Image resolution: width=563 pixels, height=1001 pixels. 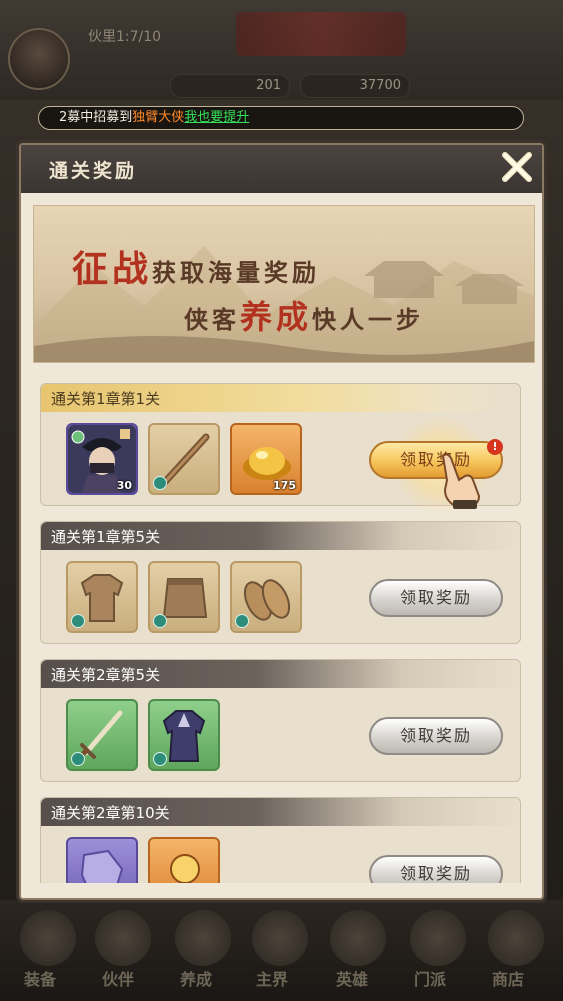 I want to click on player-avatar, so click(x=39, y=59).